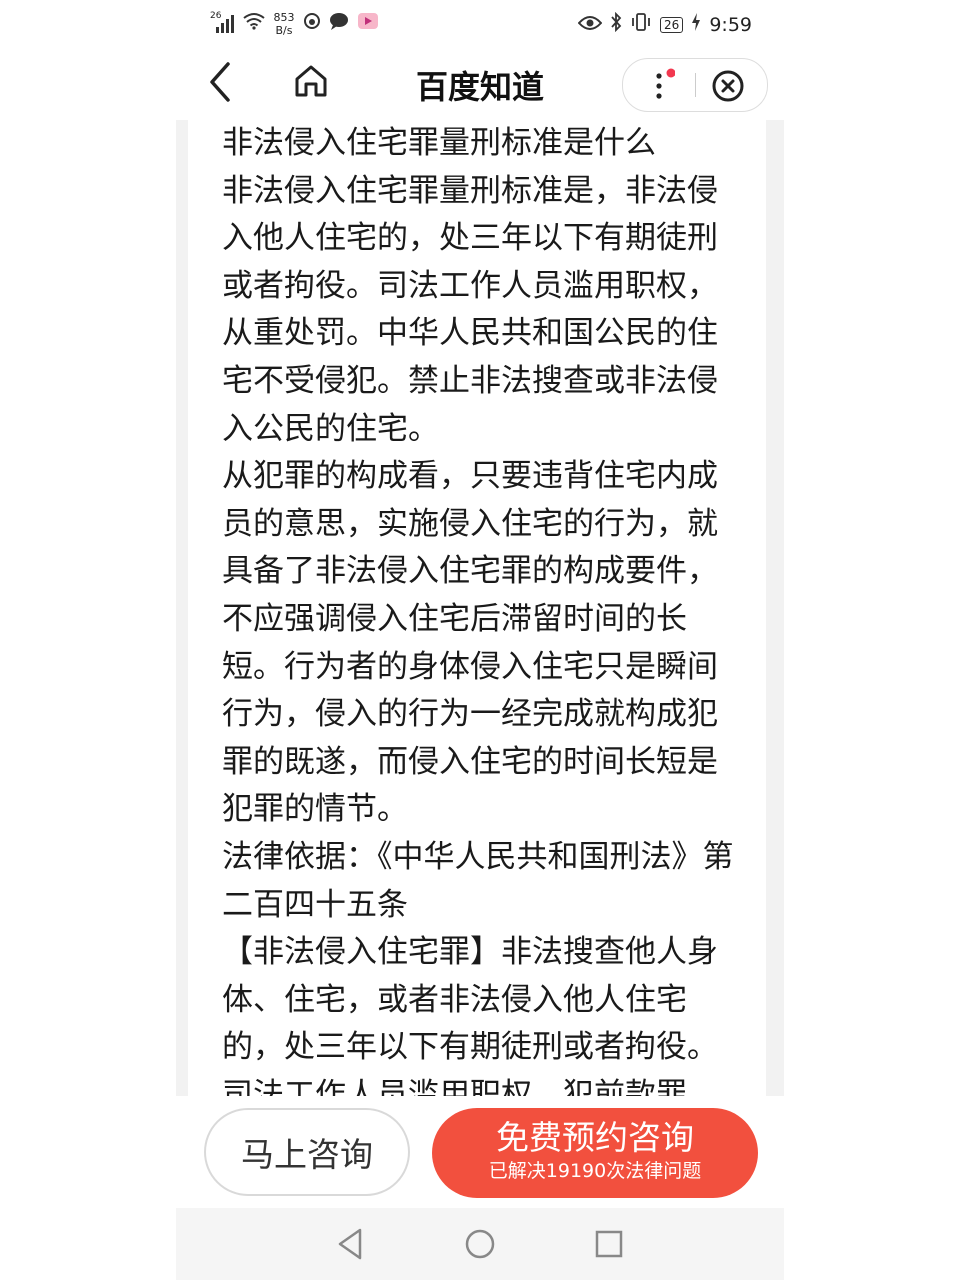 This screenshot has width=960, height=1280. What do you see at coordinates (368, 23) in the screenshot?
I see `video-app-icon` at bounding box center [368, 23].